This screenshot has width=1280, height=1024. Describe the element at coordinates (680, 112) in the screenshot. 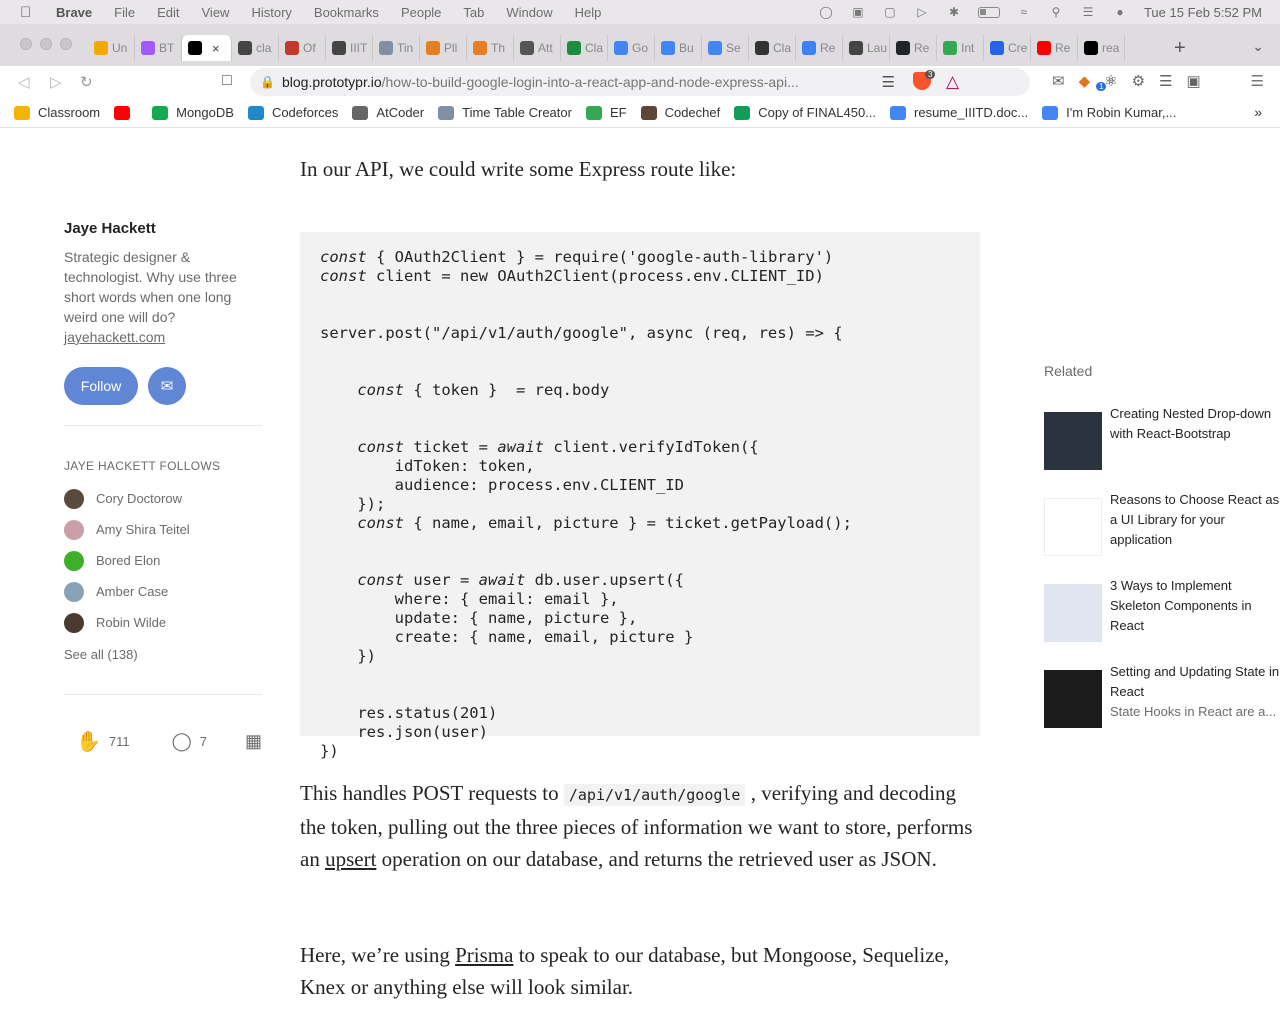

I see `bookmark-item: Codechef` at that location.